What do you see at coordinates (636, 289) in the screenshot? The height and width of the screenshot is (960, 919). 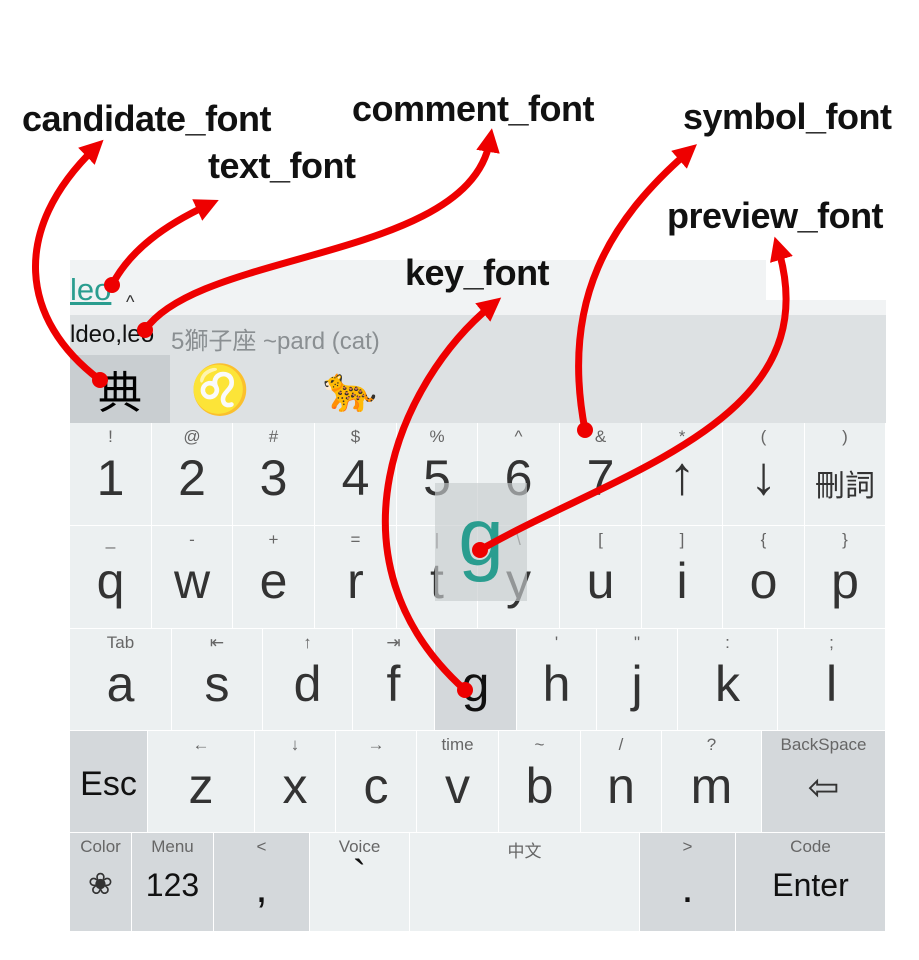 I see `symbol-font-arrow` at bounding box center [636, 289].